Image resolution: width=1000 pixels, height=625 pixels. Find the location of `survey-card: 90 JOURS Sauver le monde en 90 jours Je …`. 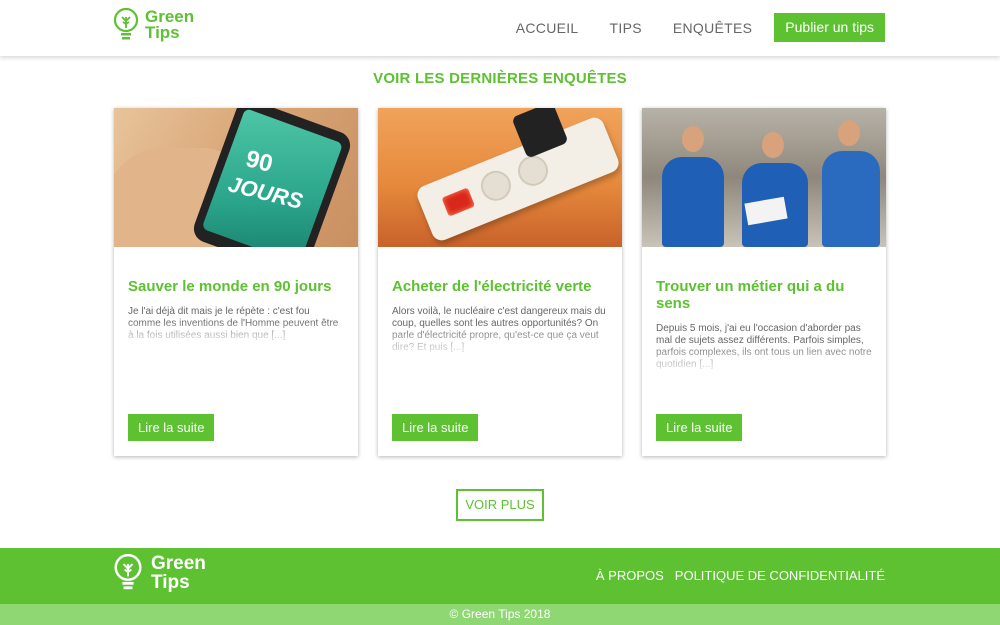

survey-card: 90 JOURS Sauver le monde en 90 jours Je … is located at coordinates (236, 282).